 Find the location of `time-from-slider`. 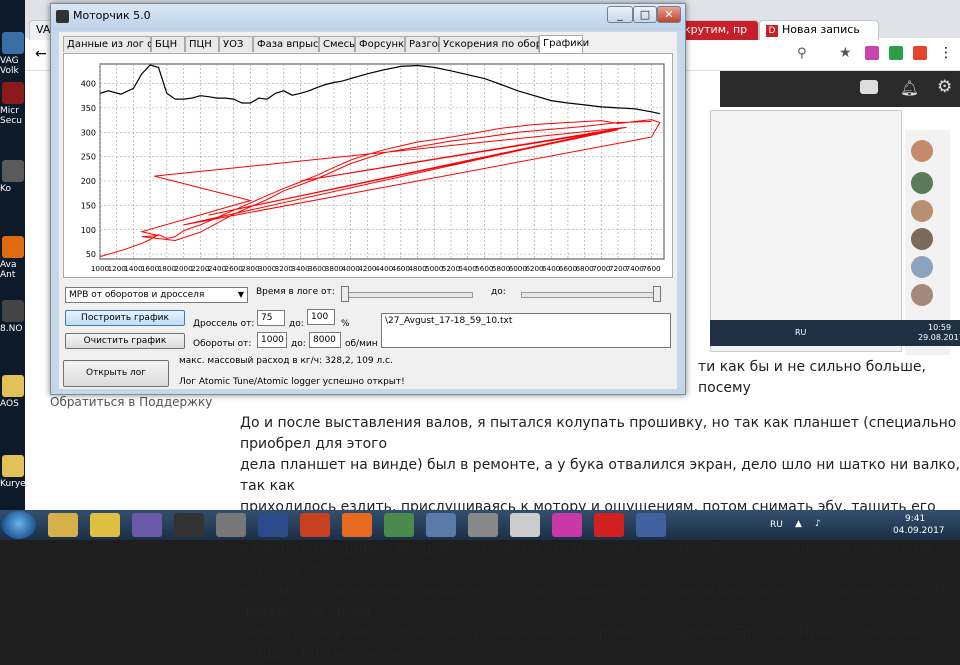

time-from-slider is located at coordinates (407, 295).